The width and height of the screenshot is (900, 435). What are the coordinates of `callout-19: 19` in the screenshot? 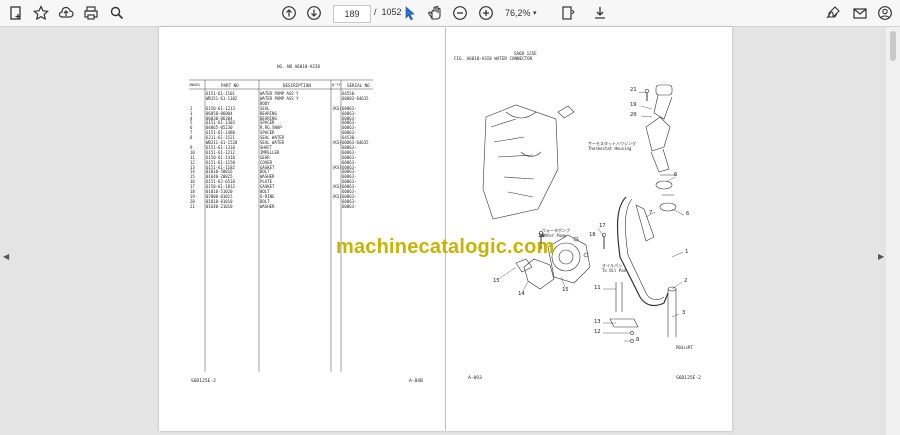 It's located at (633, 105).